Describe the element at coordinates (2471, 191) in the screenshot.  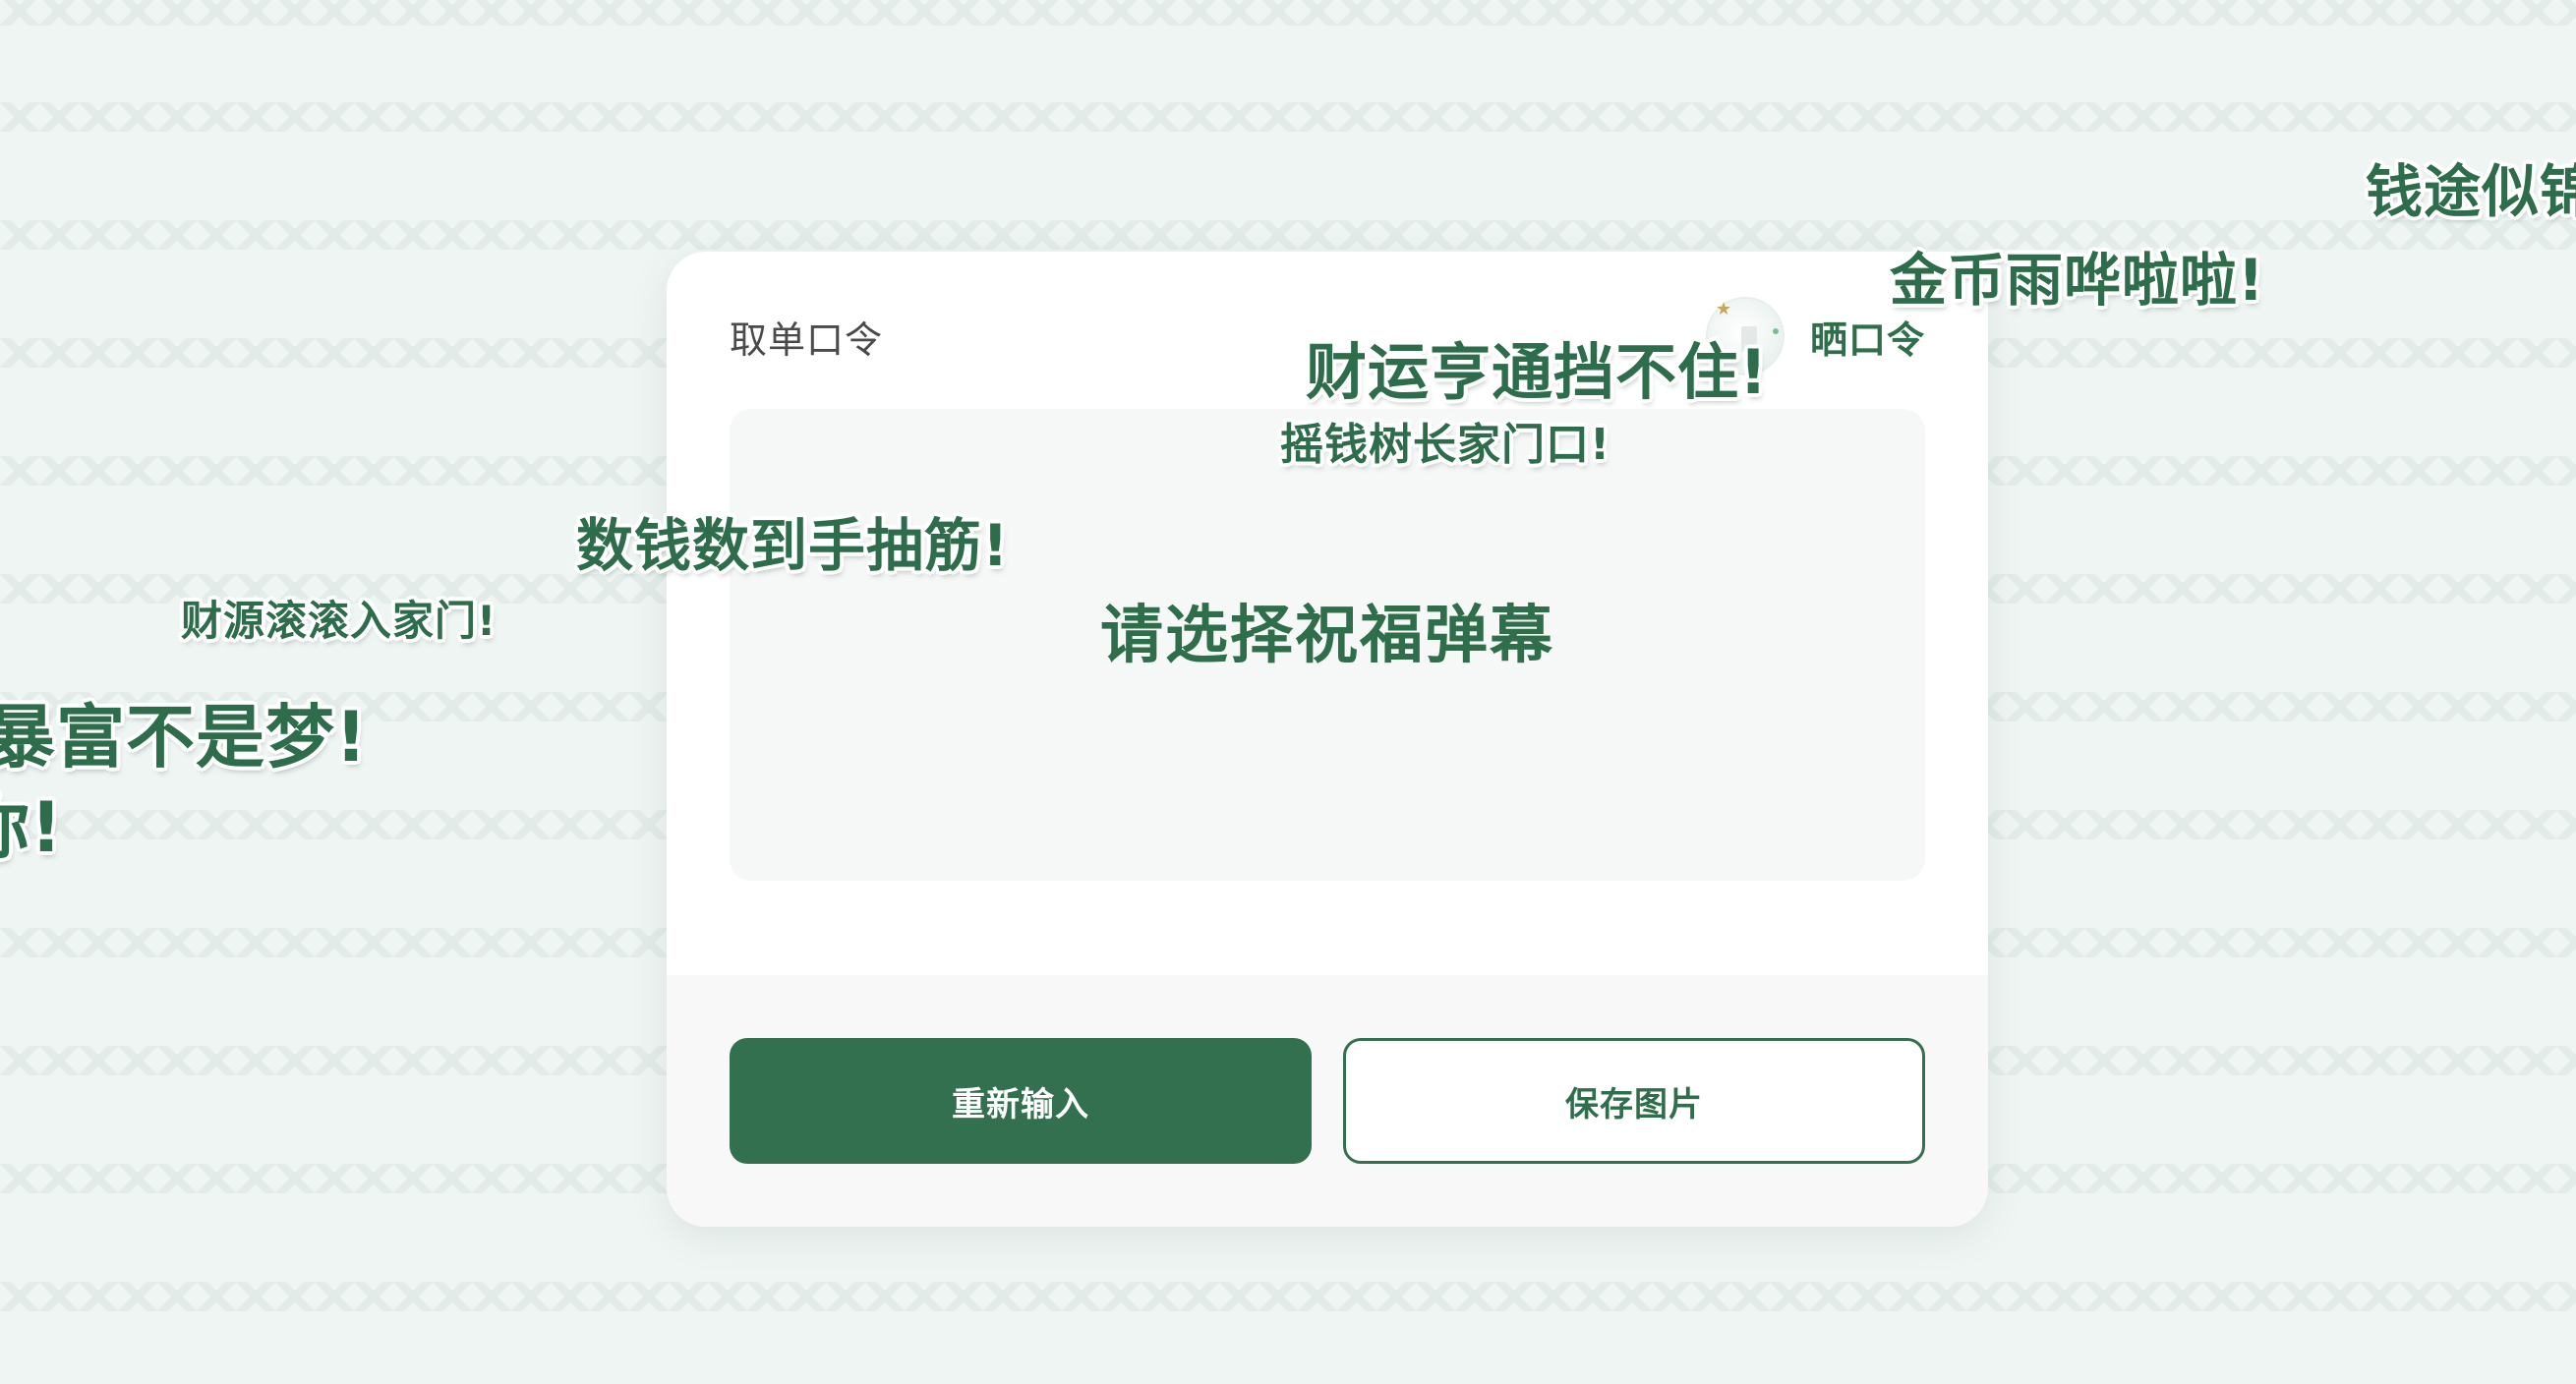
I see `danmaku-item: 钱途似锦` at that location.